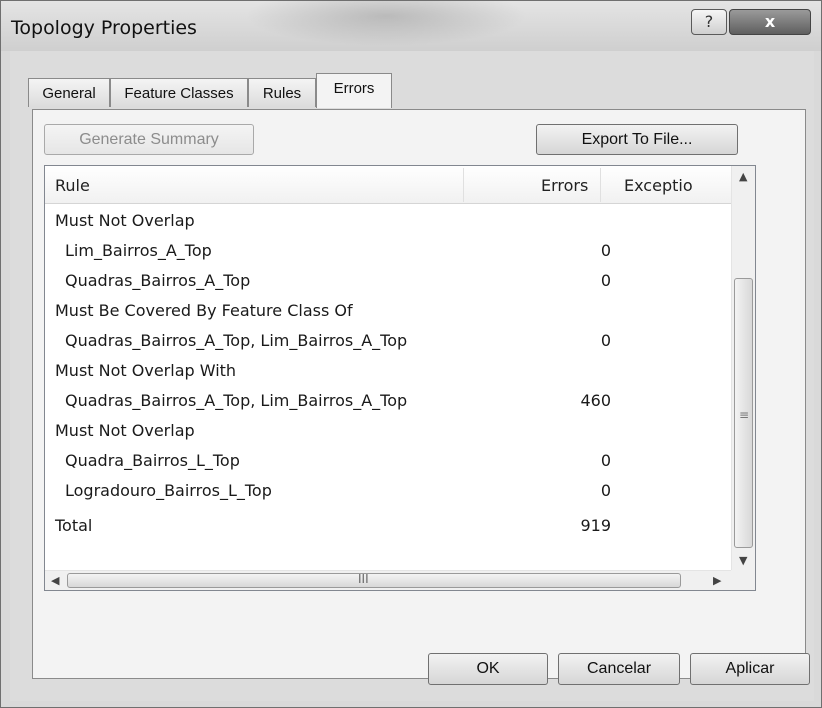  I want to click on horizontal-scrollbar: ◀ III ▶, so click(388, 580).